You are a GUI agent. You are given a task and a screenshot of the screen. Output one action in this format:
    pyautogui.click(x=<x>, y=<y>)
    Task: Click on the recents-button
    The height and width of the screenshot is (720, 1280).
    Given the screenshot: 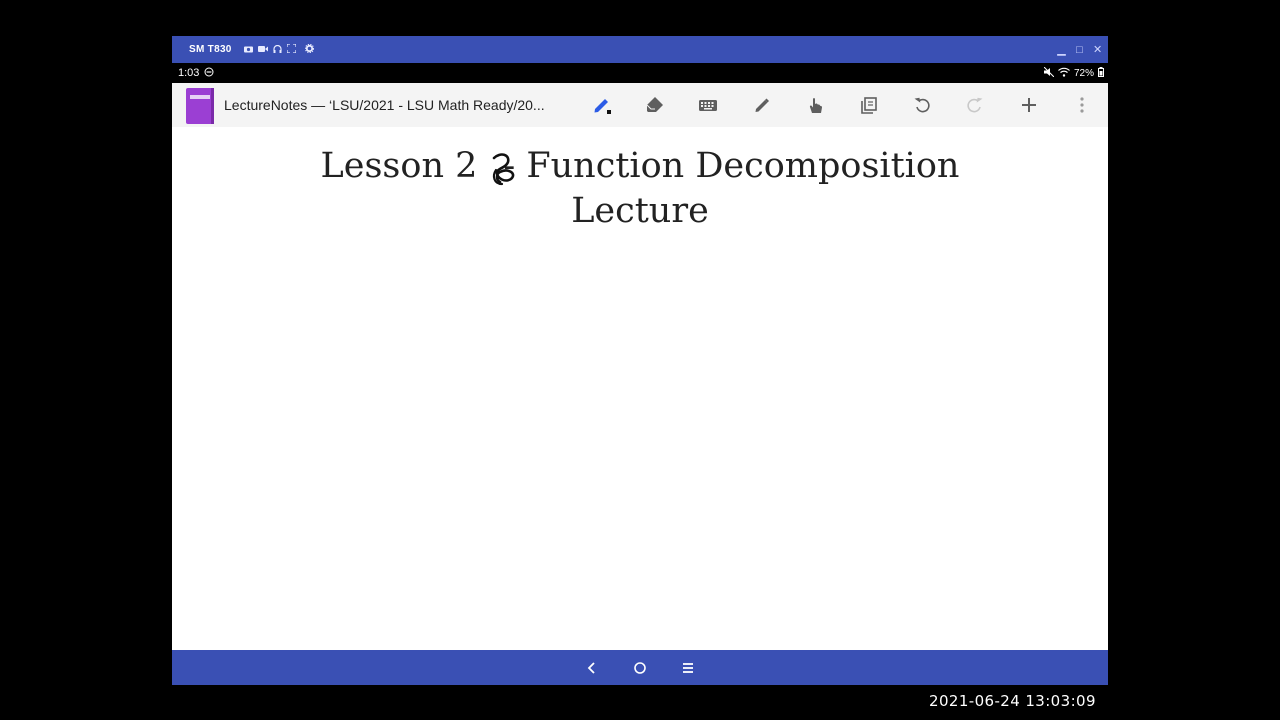 What is the action you would take?
    pyautogui.click(x=688, y=668)
    